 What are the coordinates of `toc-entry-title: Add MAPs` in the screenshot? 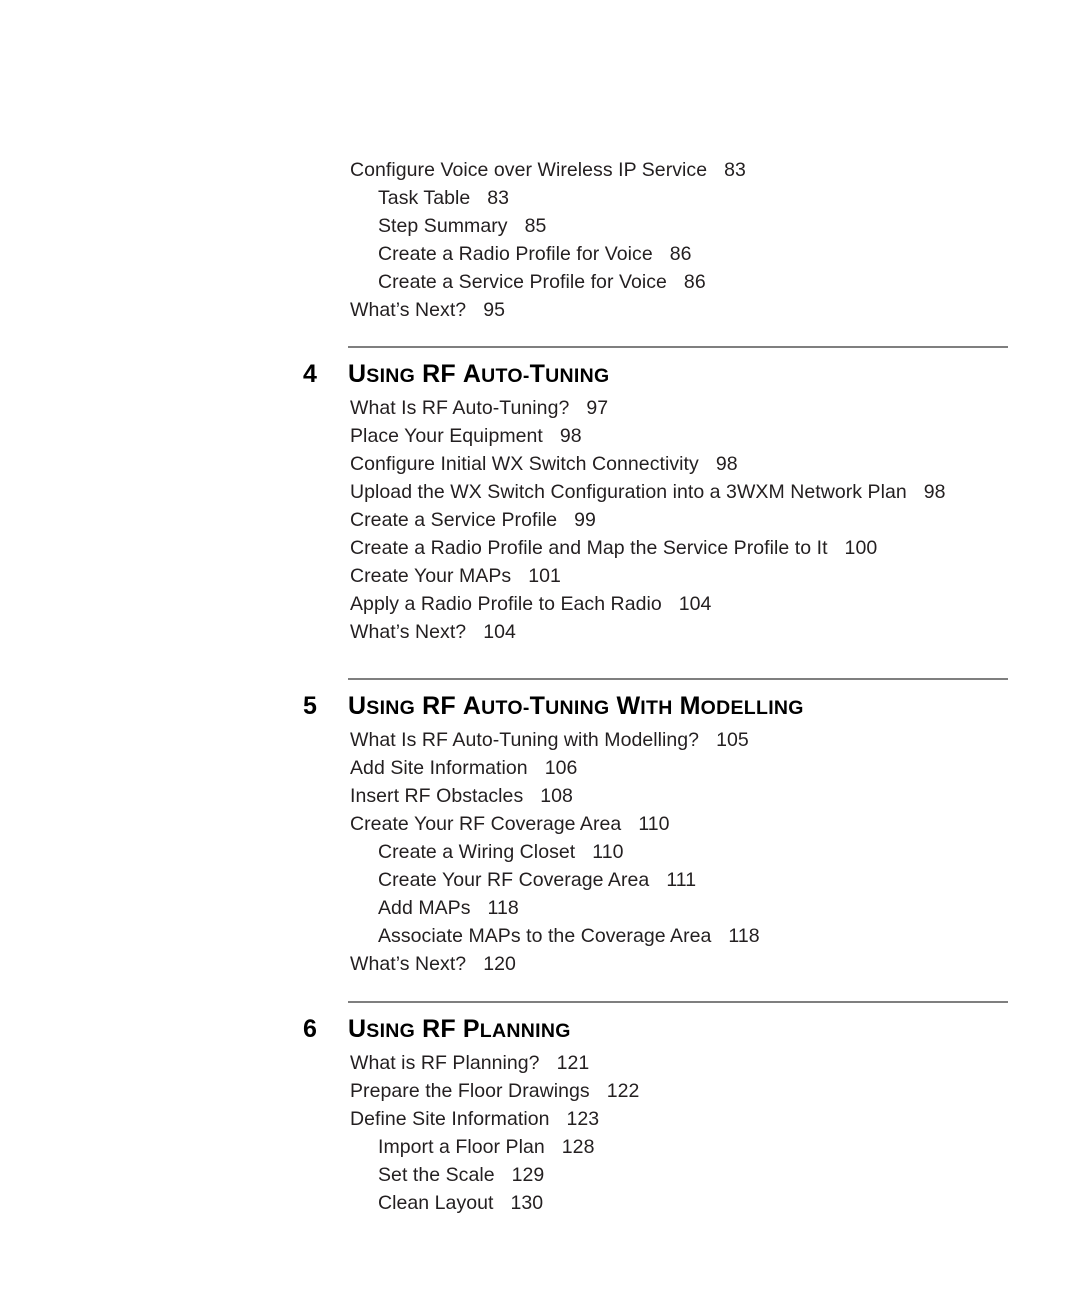 It's located at (424, 908).